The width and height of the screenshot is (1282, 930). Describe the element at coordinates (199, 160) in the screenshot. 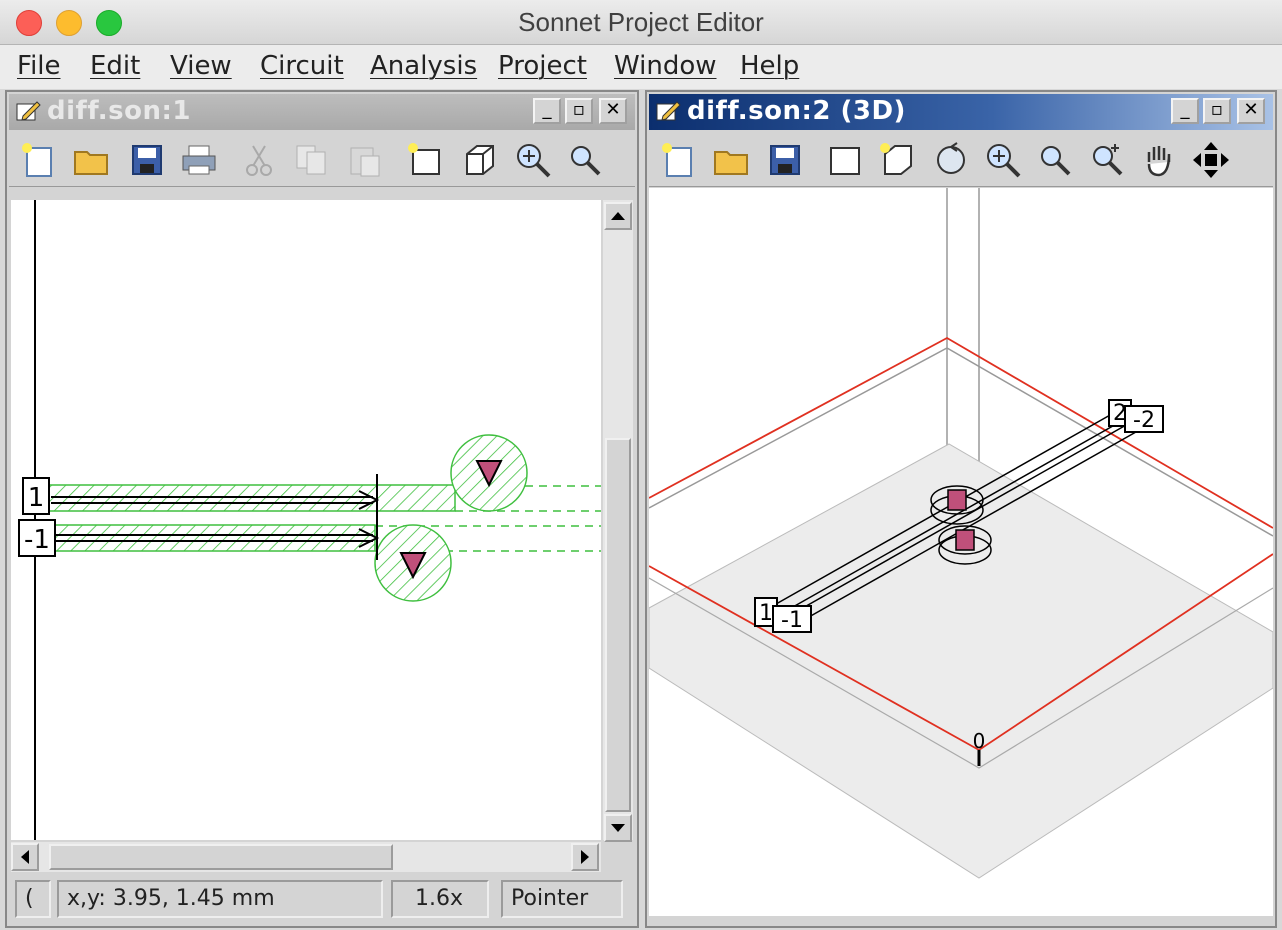

I see `print-icon` at that location.